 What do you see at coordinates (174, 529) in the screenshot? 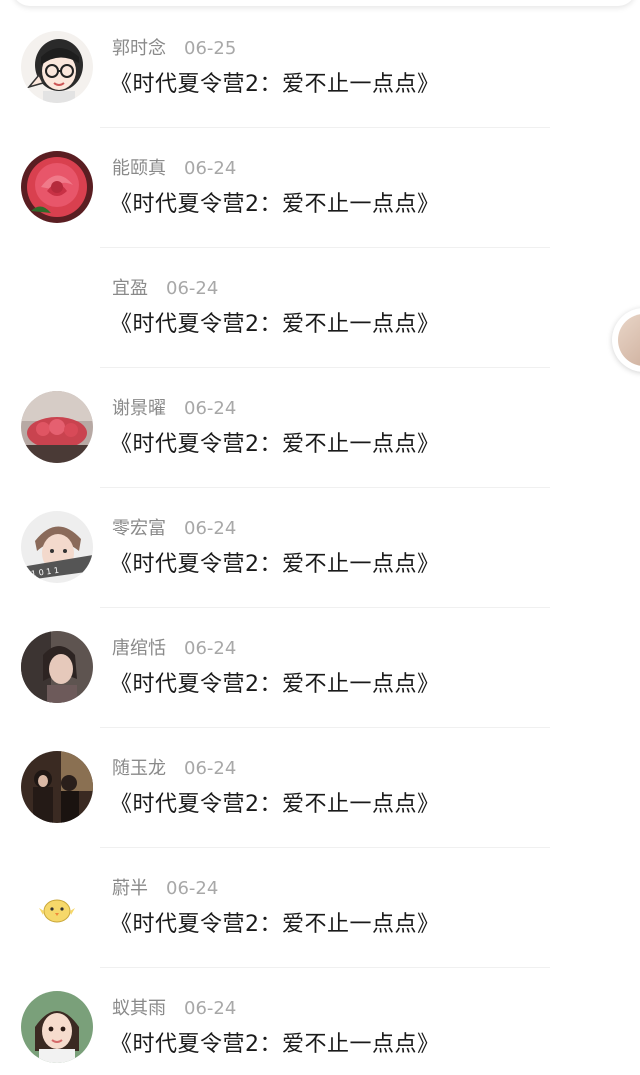
I see `comment-meta: 零宏富 06-24` at bounding box center [174, 529].